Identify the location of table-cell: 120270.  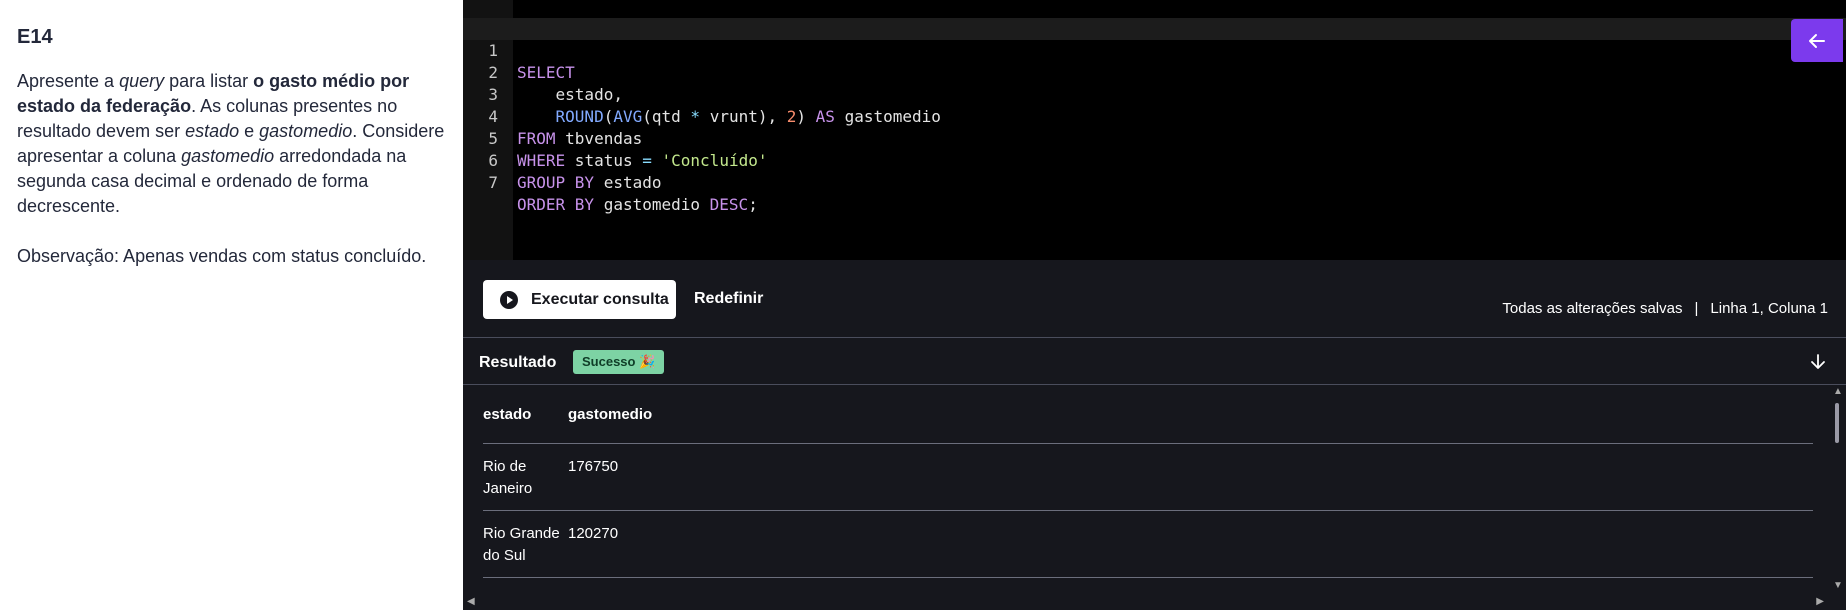
(1190, 544).